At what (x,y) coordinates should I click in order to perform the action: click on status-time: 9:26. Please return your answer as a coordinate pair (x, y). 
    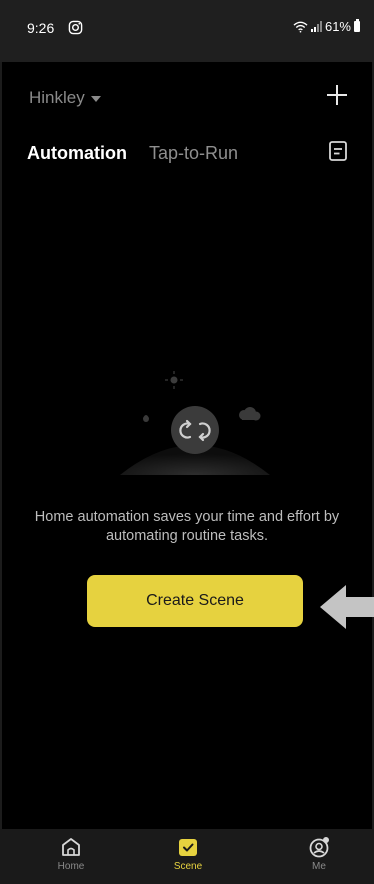
    Looking at the image, I should click on (41, 28).